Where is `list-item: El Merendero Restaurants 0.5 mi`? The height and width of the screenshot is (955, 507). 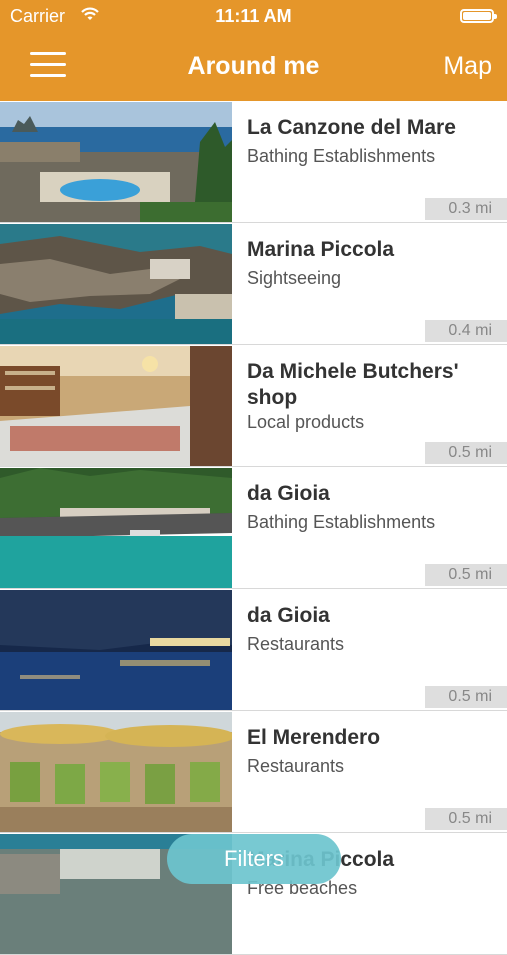
list-item: El Merendero Restaurants 0.5 mi is located at coordinates (253, 772).